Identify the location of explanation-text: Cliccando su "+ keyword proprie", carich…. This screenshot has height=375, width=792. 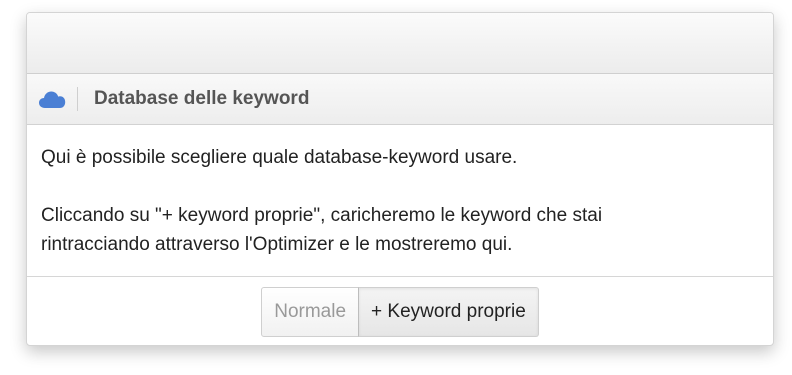
(400, 230).